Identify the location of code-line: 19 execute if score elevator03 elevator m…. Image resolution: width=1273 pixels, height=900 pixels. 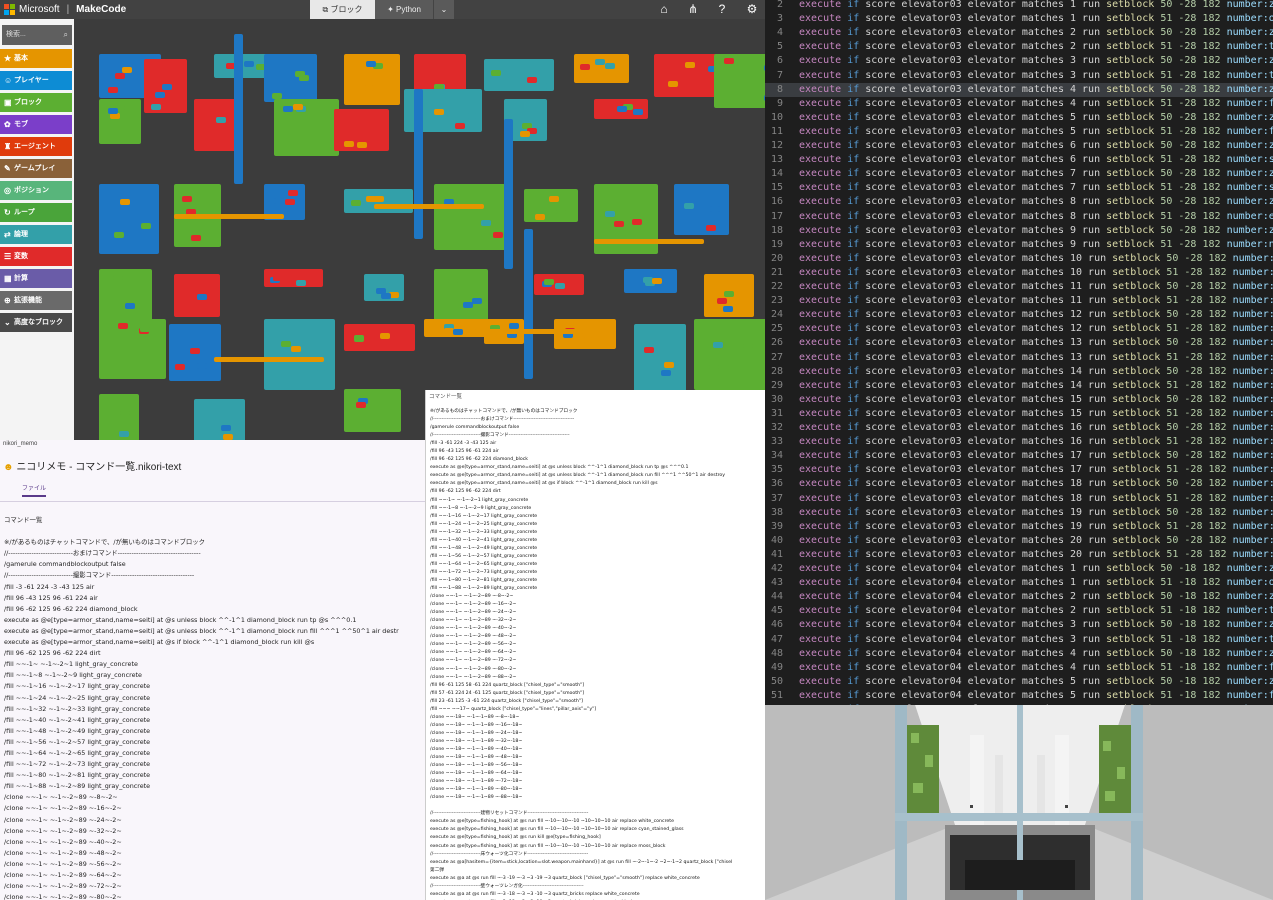
(1019, 245).